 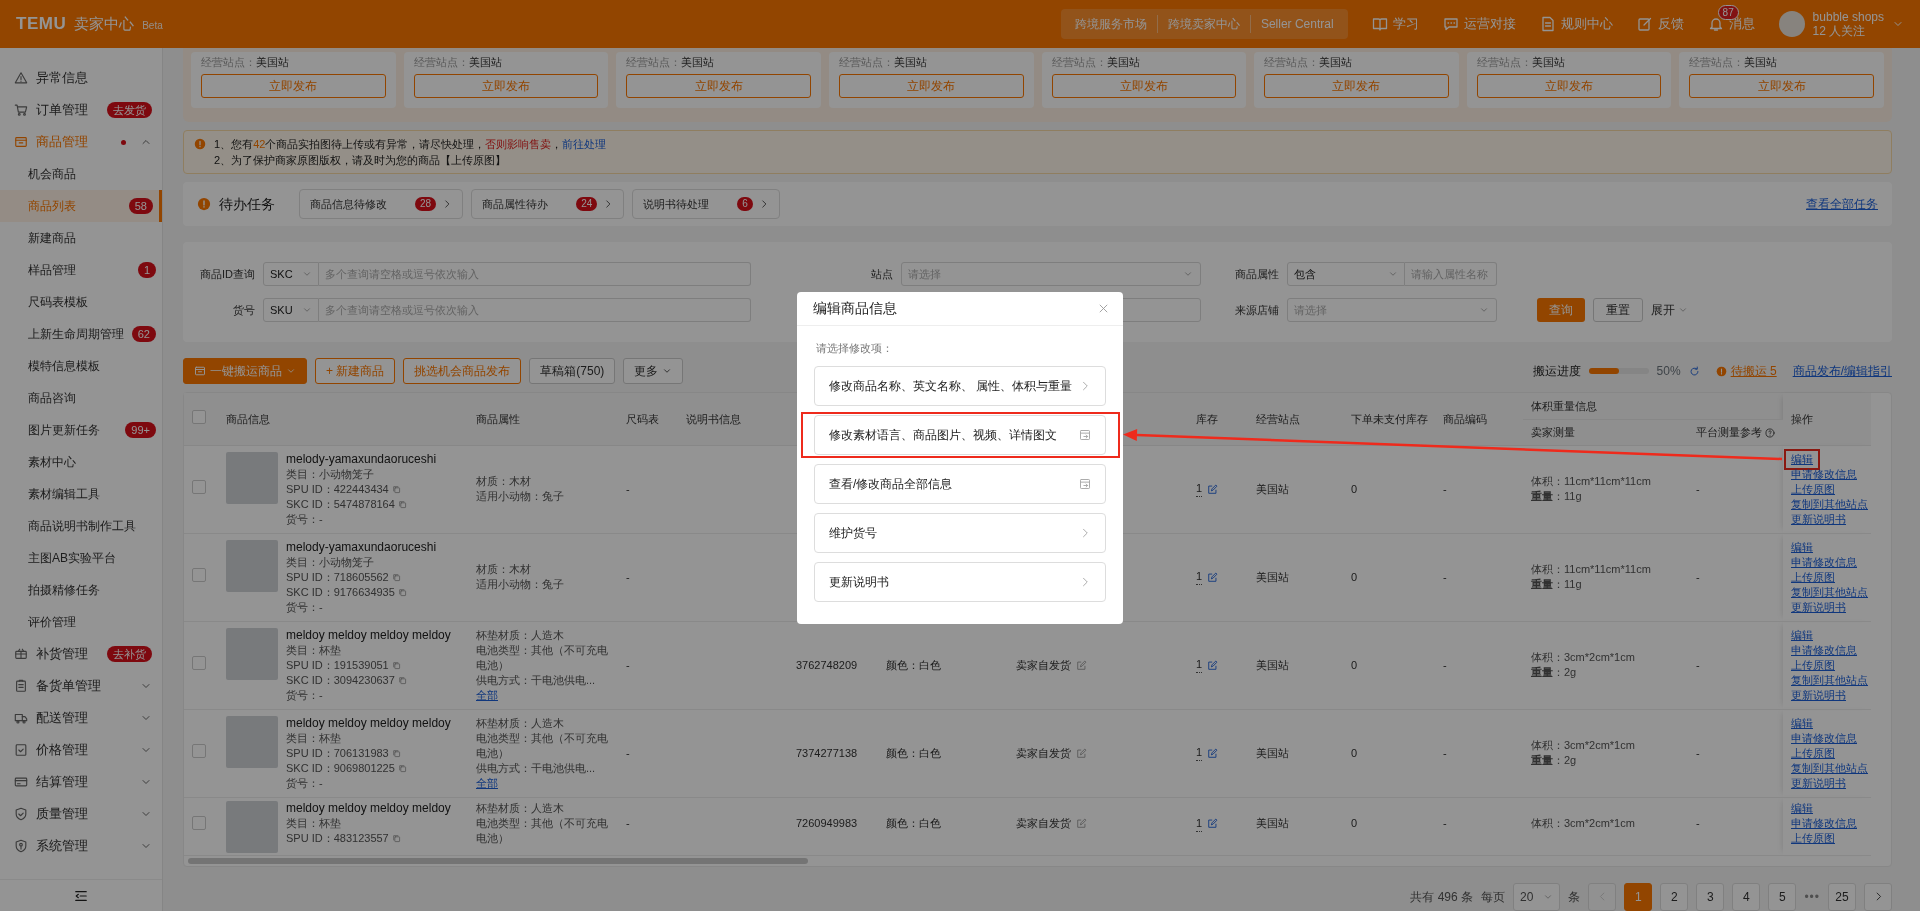 What do you see at coordinates (1576, 24) in the screenshot?
I see `header-link: 规则中心` at bounding box center [1576, 24].